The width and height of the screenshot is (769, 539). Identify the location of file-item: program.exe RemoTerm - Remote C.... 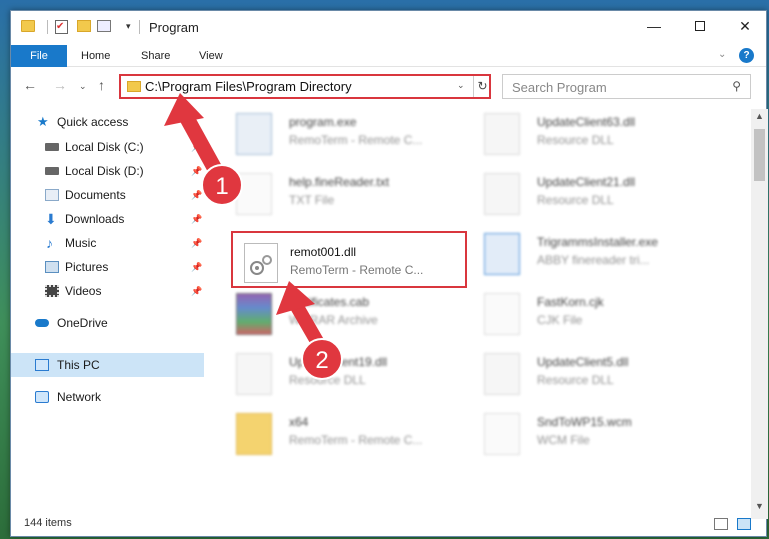
(336, 137).